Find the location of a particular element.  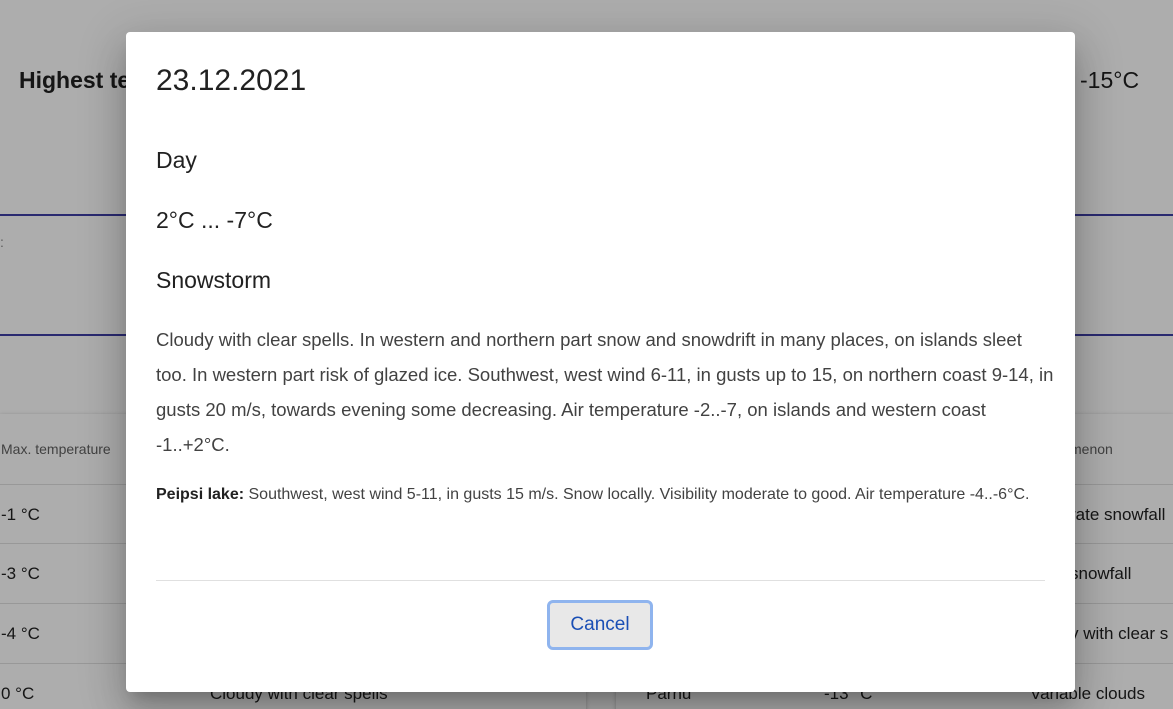

peipsi-lake-label: Peipsi lake: is located at coordinates (200, 494).